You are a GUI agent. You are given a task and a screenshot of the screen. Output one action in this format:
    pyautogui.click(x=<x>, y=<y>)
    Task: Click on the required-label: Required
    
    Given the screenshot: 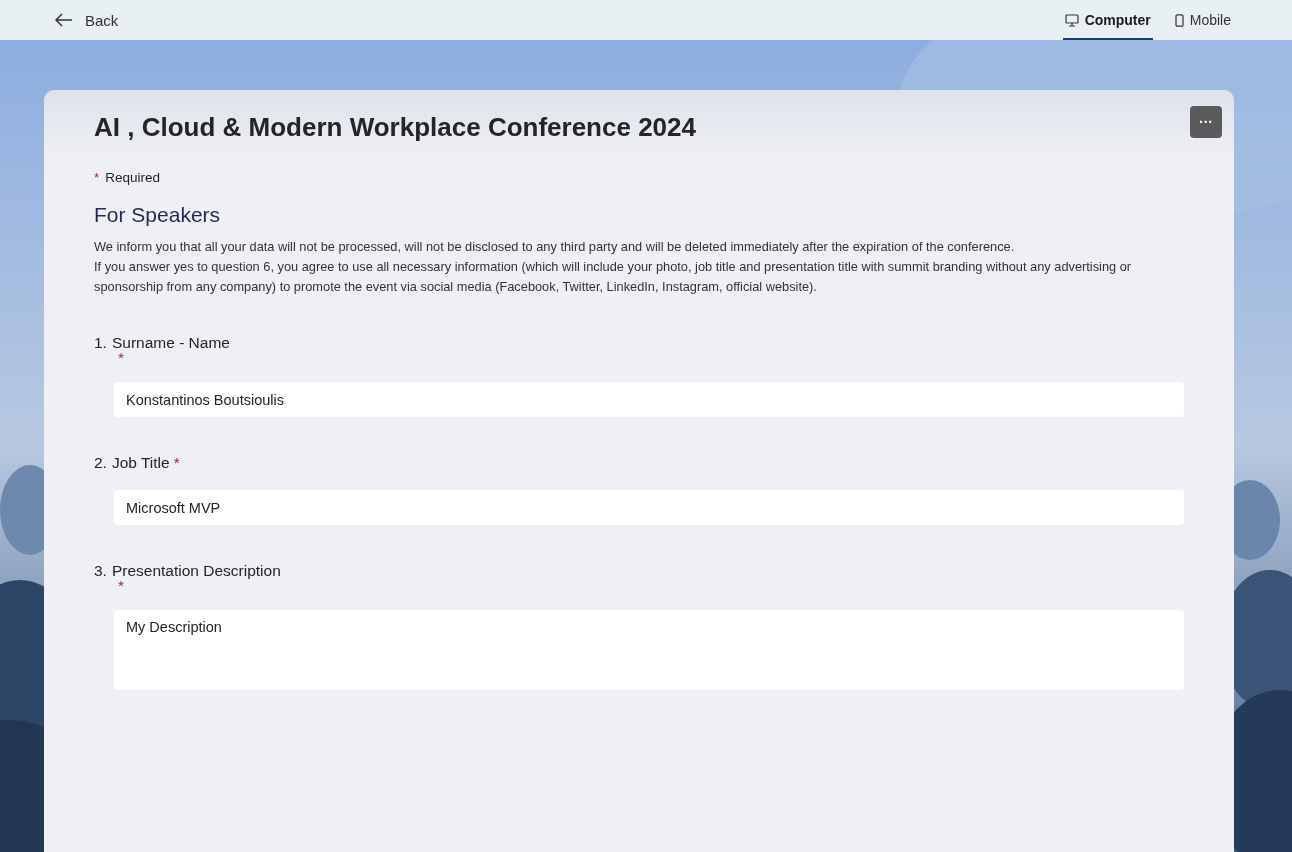 What is the action you would take?
    pyautogui.click(x=133, y=177)
    